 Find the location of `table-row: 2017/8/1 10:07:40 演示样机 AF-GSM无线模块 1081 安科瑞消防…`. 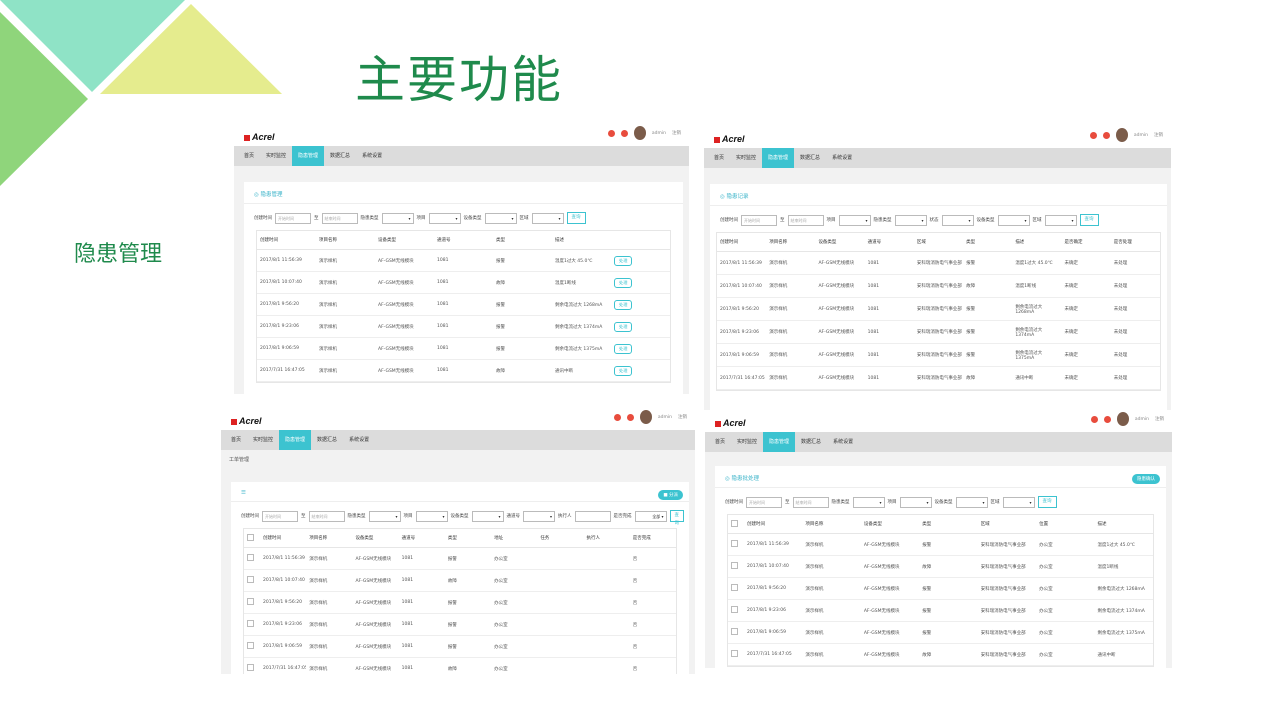

table-row: 2017/8/1 10:07:40 演示样机 AF-GSM无线模块 1081 安科瑞消防… is located at coordinates (938, 286).